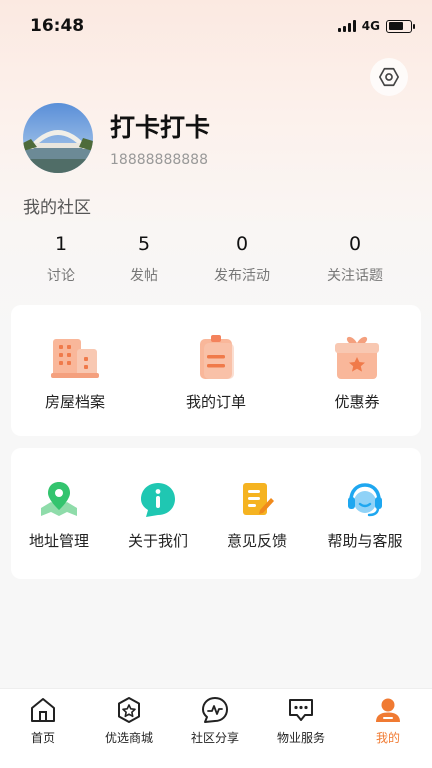 This screenshot has height=768, width=432. Describe the element at coordinates (157, 541) in the screenshot. I see `tile-label: 关于我们` at that location.